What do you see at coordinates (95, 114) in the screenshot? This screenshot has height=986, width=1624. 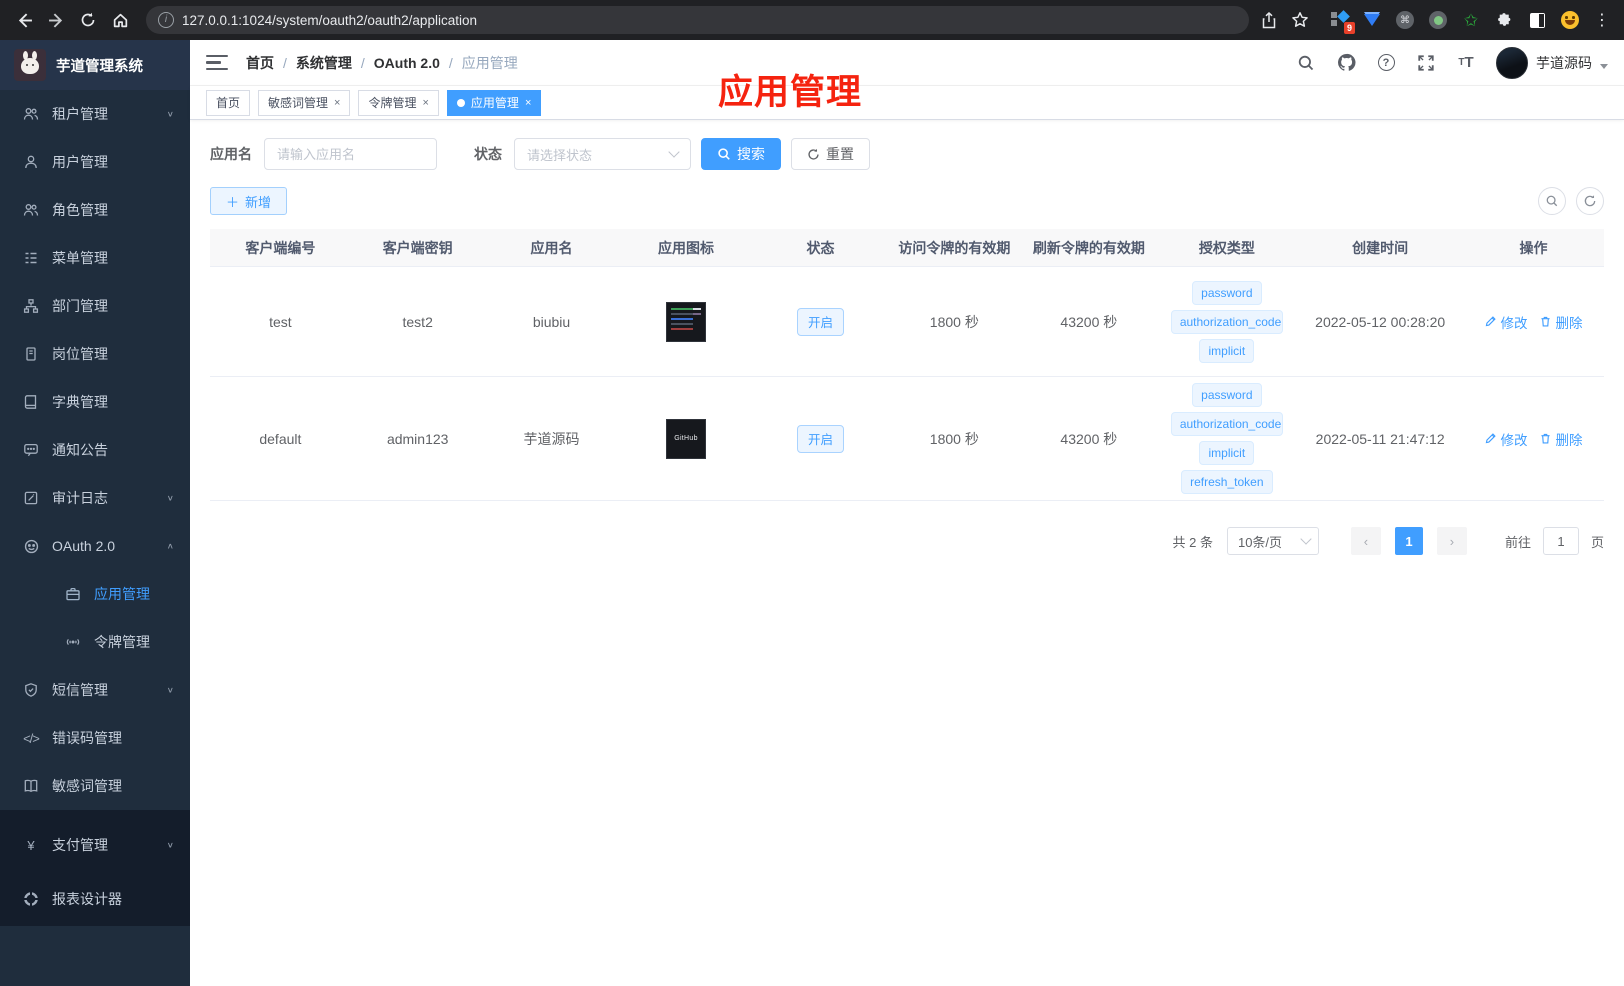 I see `sidebar-item-tenant: 租户管理 ∨` at bounding box center [95, 114].